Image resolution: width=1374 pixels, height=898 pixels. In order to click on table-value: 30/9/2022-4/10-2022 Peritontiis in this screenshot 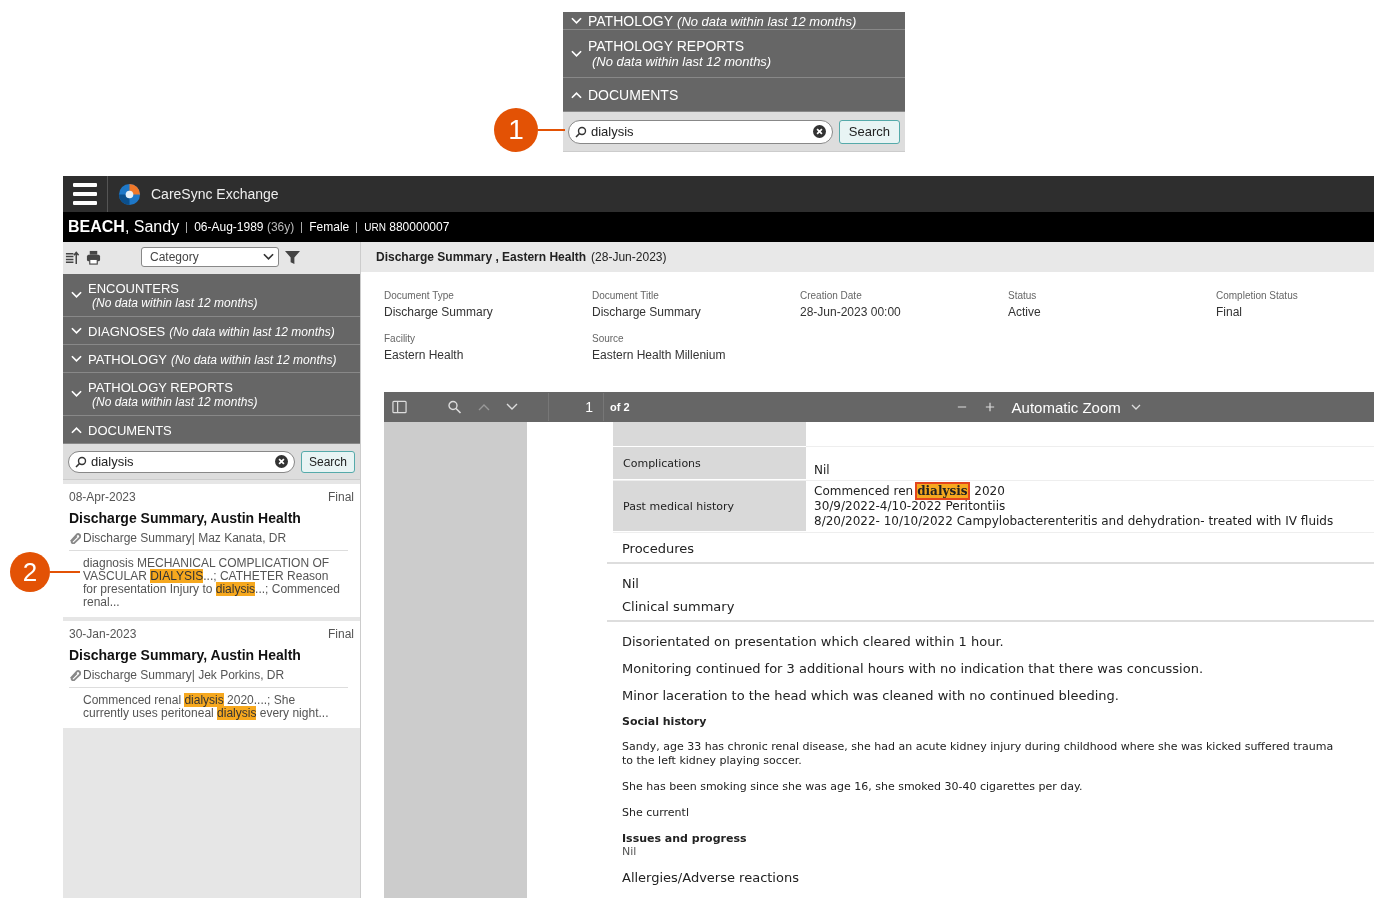, I will do `click(910, 506)`.